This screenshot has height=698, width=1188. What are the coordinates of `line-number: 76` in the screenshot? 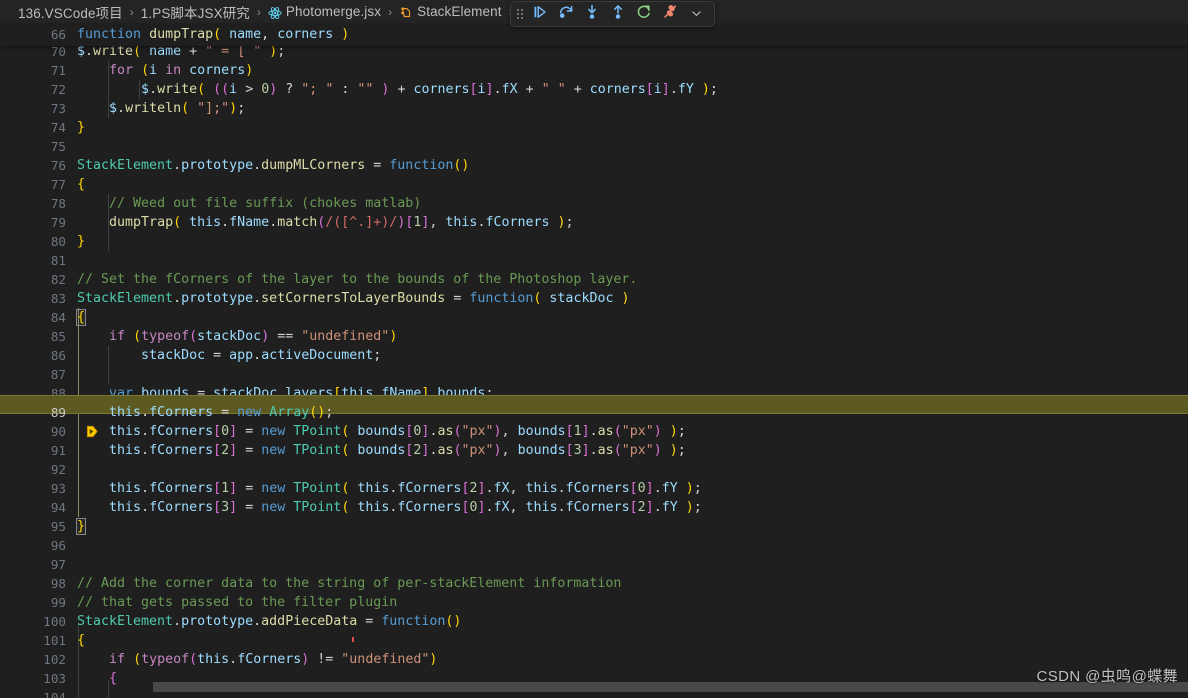 It's located at (58, 165).